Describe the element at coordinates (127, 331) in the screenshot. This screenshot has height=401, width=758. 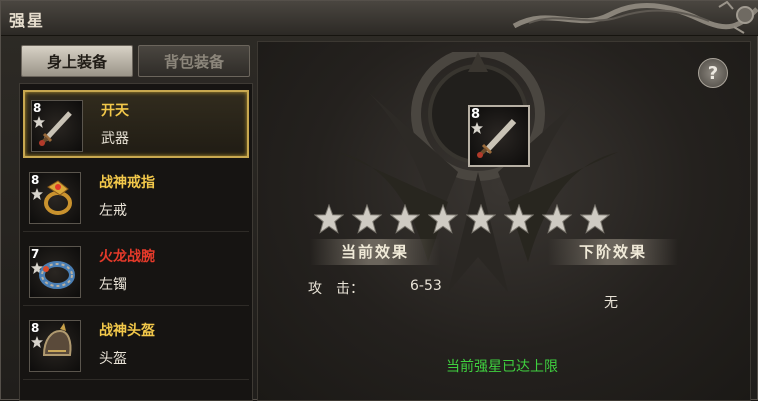
I see `item-name: 战神头盔` at that location.